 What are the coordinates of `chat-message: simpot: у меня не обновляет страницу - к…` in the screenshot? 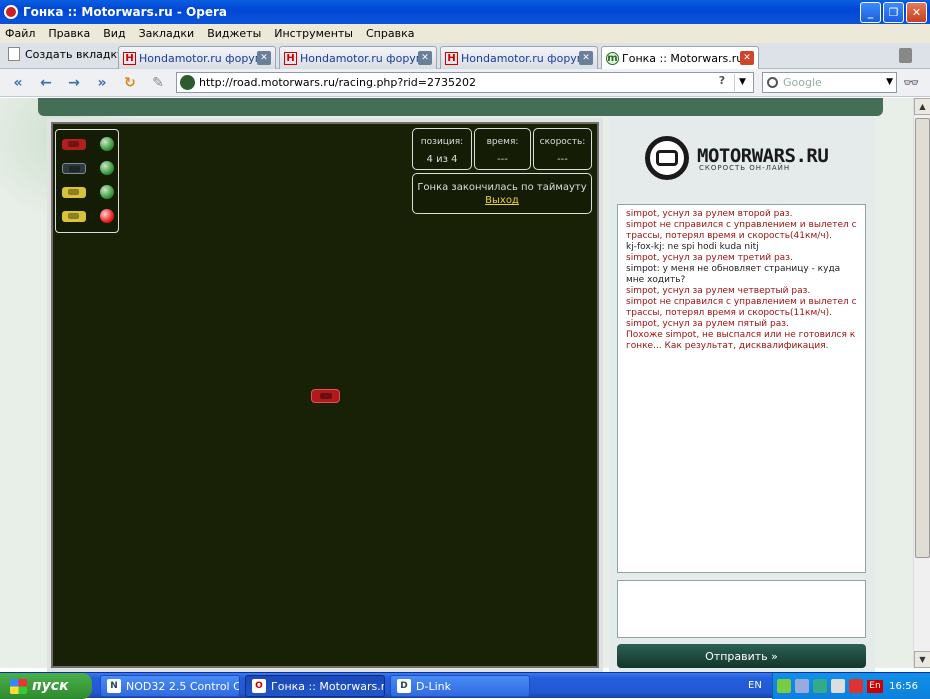 It's located at (733, 274).